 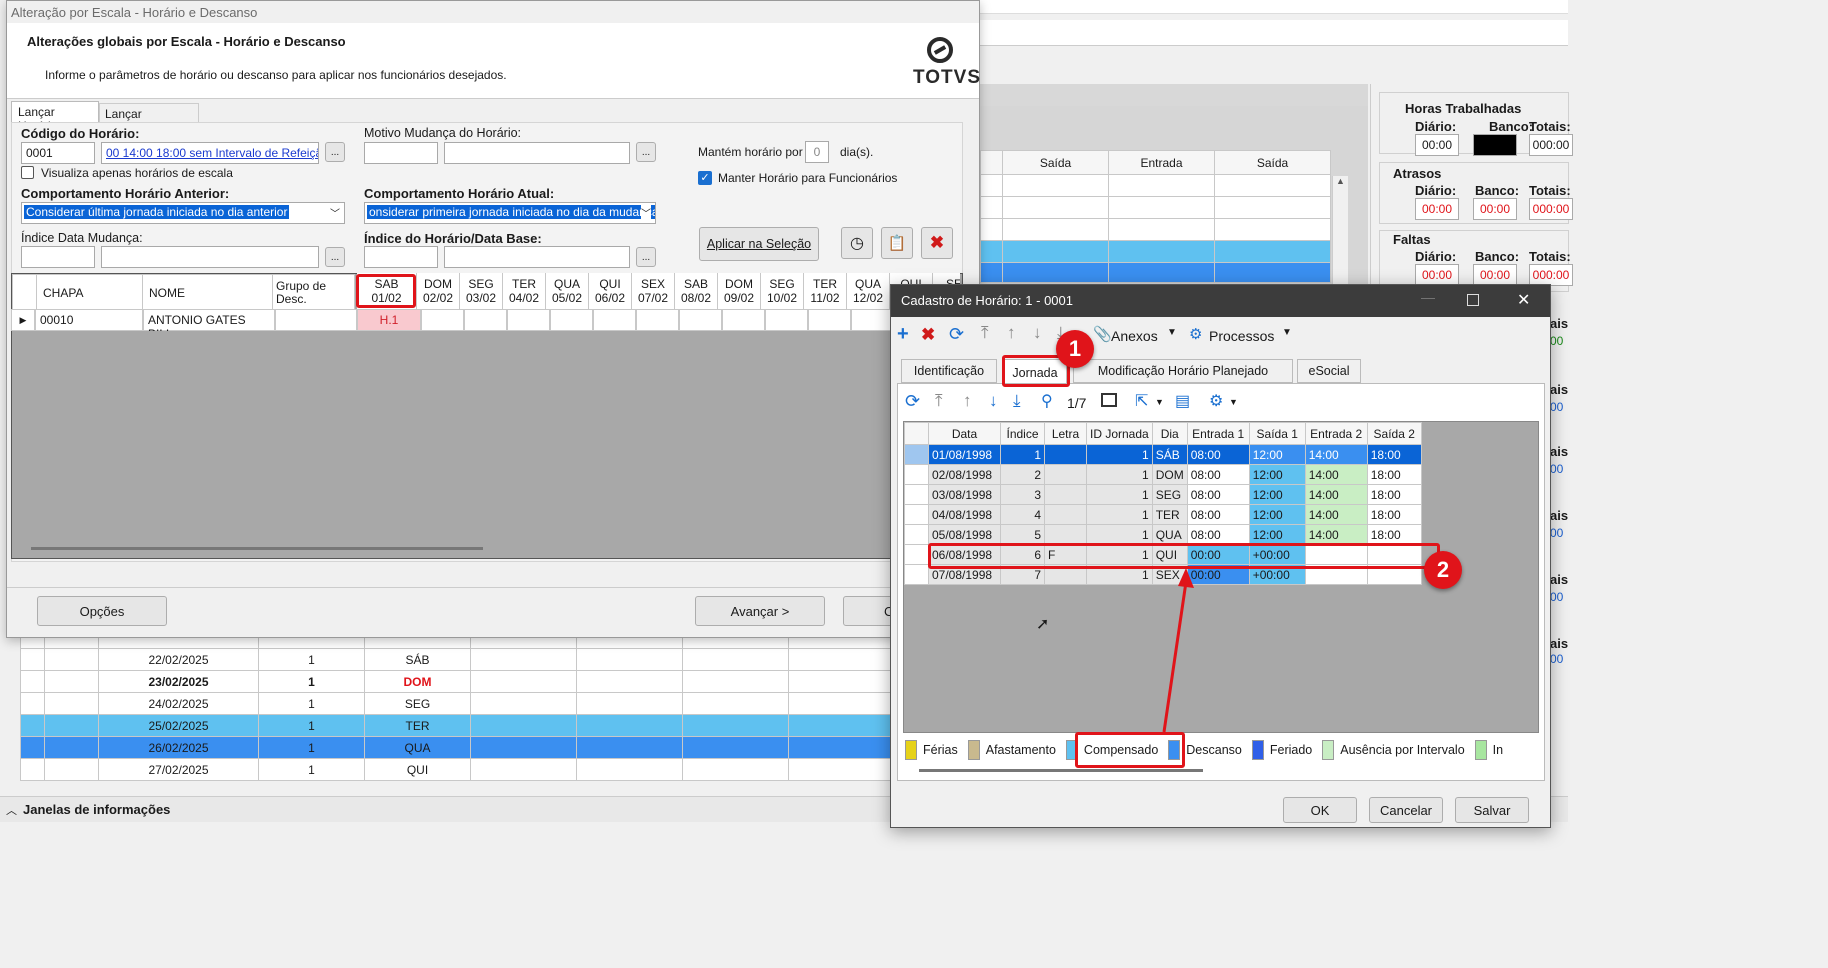 I want to click on codigo-desc-link: 00 14:00 18:00 sem Intervalo de Refeição, so click(x=210, y=153).